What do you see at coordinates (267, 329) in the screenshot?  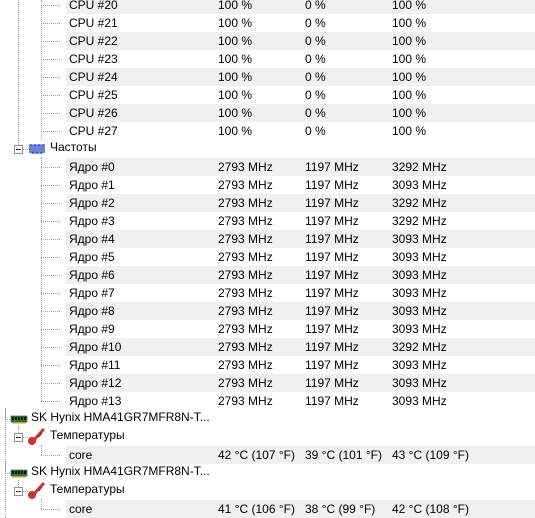 I see `sensor-row: Ядро #9 2793 MHz 1197 MHz 3093 MHz` at bounding box center [267, 329].